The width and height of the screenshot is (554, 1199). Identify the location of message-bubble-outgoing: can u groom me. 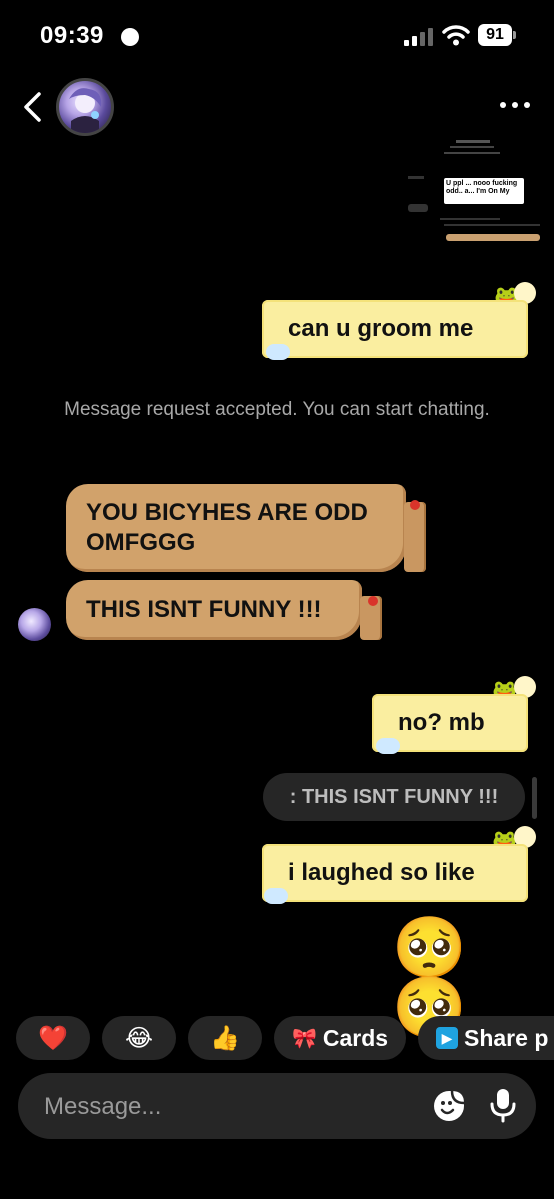
(395, 329).